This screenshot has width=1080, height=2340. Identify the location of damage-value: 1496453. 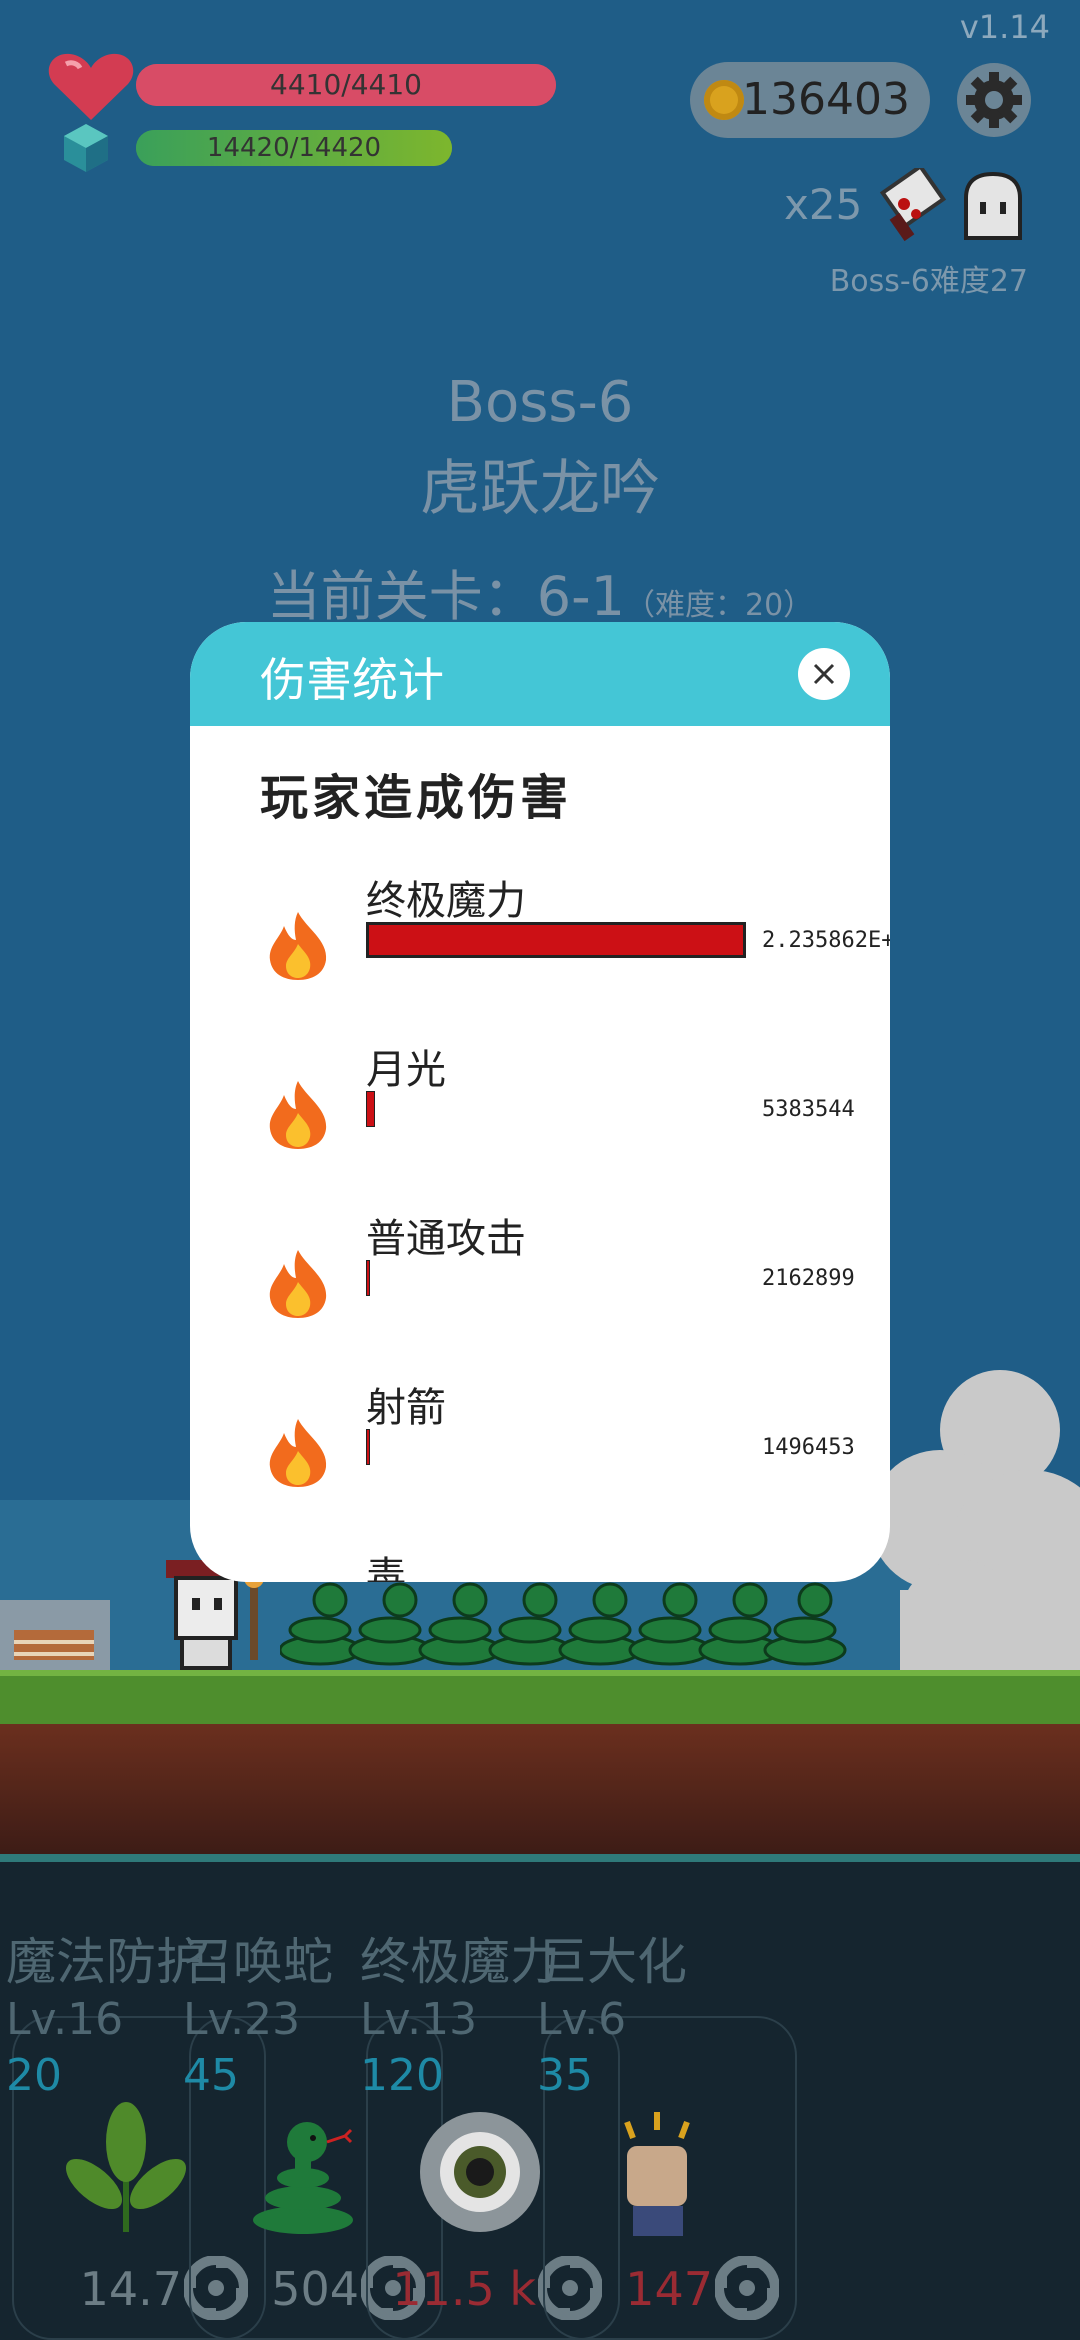
(808, 1447).